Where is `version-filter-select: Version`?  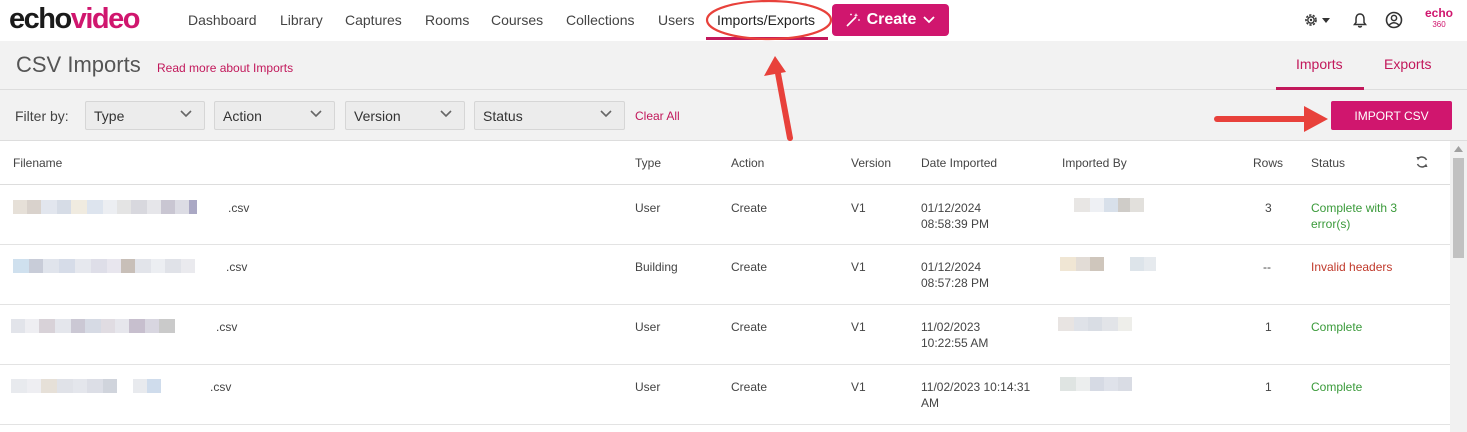
version-filter-select: Version is located at coordinates (405, 115).